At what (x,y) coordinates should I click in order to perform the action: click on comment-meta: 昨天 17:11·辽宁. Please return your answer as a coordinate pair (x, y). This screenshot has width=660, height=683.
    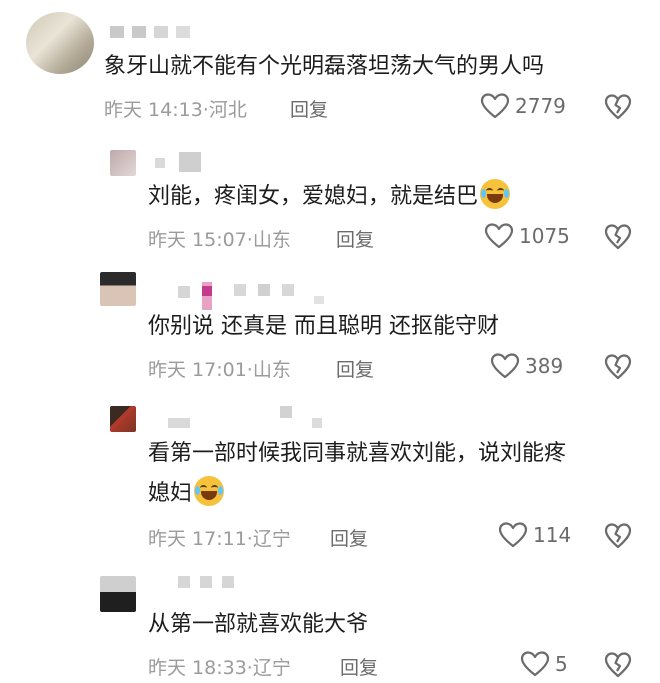
    Looking at the image, I should click on (219, 537).